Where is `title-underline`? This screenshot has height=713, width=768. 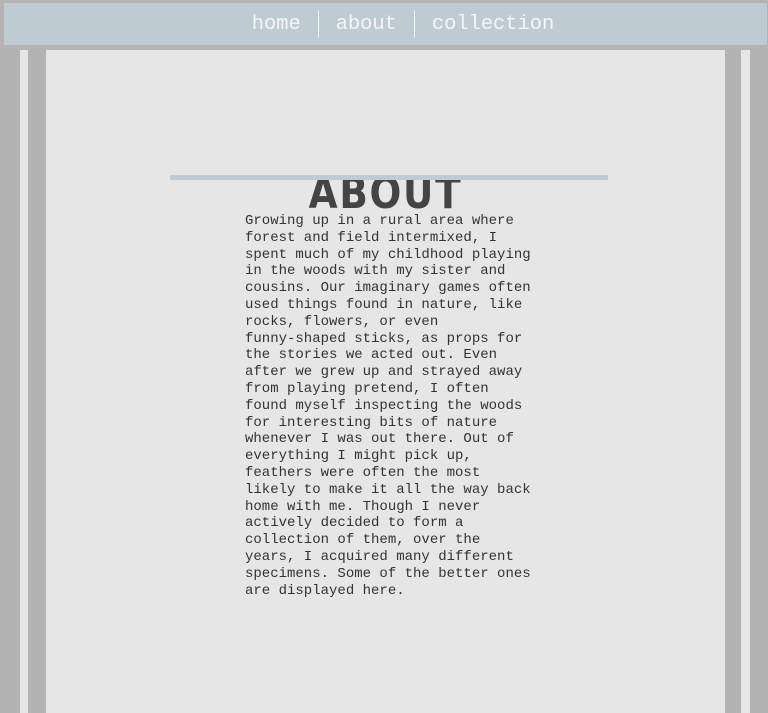 title-underline is located at coordinates (389, 177).